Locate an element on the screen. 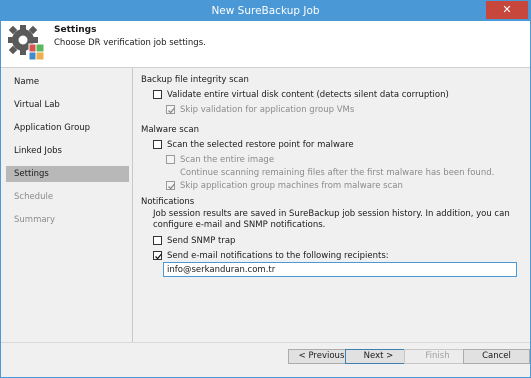 This screenshot has height=378, width=531. window-title: New SureBackup Job is located at coordinates (265, 11).